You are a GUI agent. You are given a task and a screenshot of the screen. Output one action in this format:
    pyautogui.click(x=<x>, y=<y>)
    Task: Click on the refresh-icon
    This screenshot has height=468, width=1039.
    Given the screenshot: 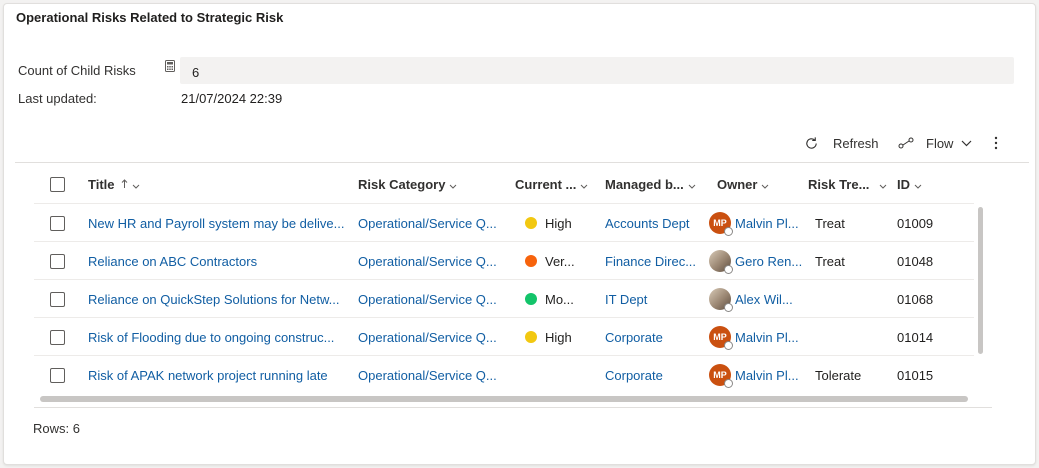 What is the action you would take?
    pyautogui.click(x=811, y=143)
    